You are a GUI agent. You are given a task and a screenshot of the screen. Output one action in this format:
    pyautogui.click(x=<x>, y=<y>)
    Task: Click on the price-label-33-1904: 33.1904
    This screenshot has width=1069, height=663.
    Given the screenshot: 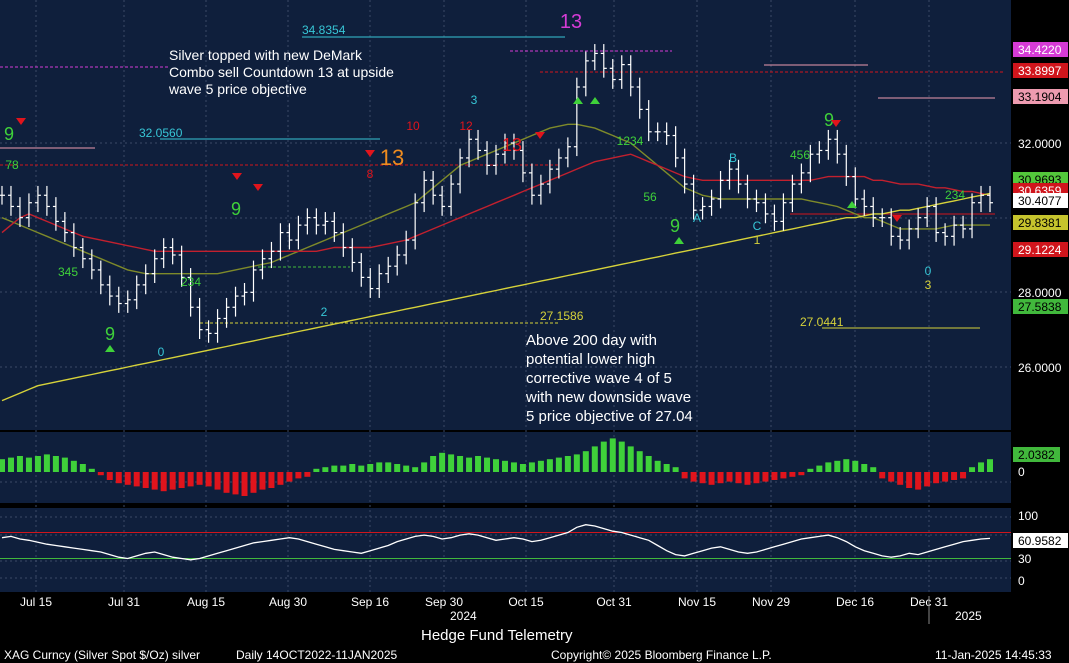 What is the action you would take?
    pyautogui.click(x=1040, y=96)
    